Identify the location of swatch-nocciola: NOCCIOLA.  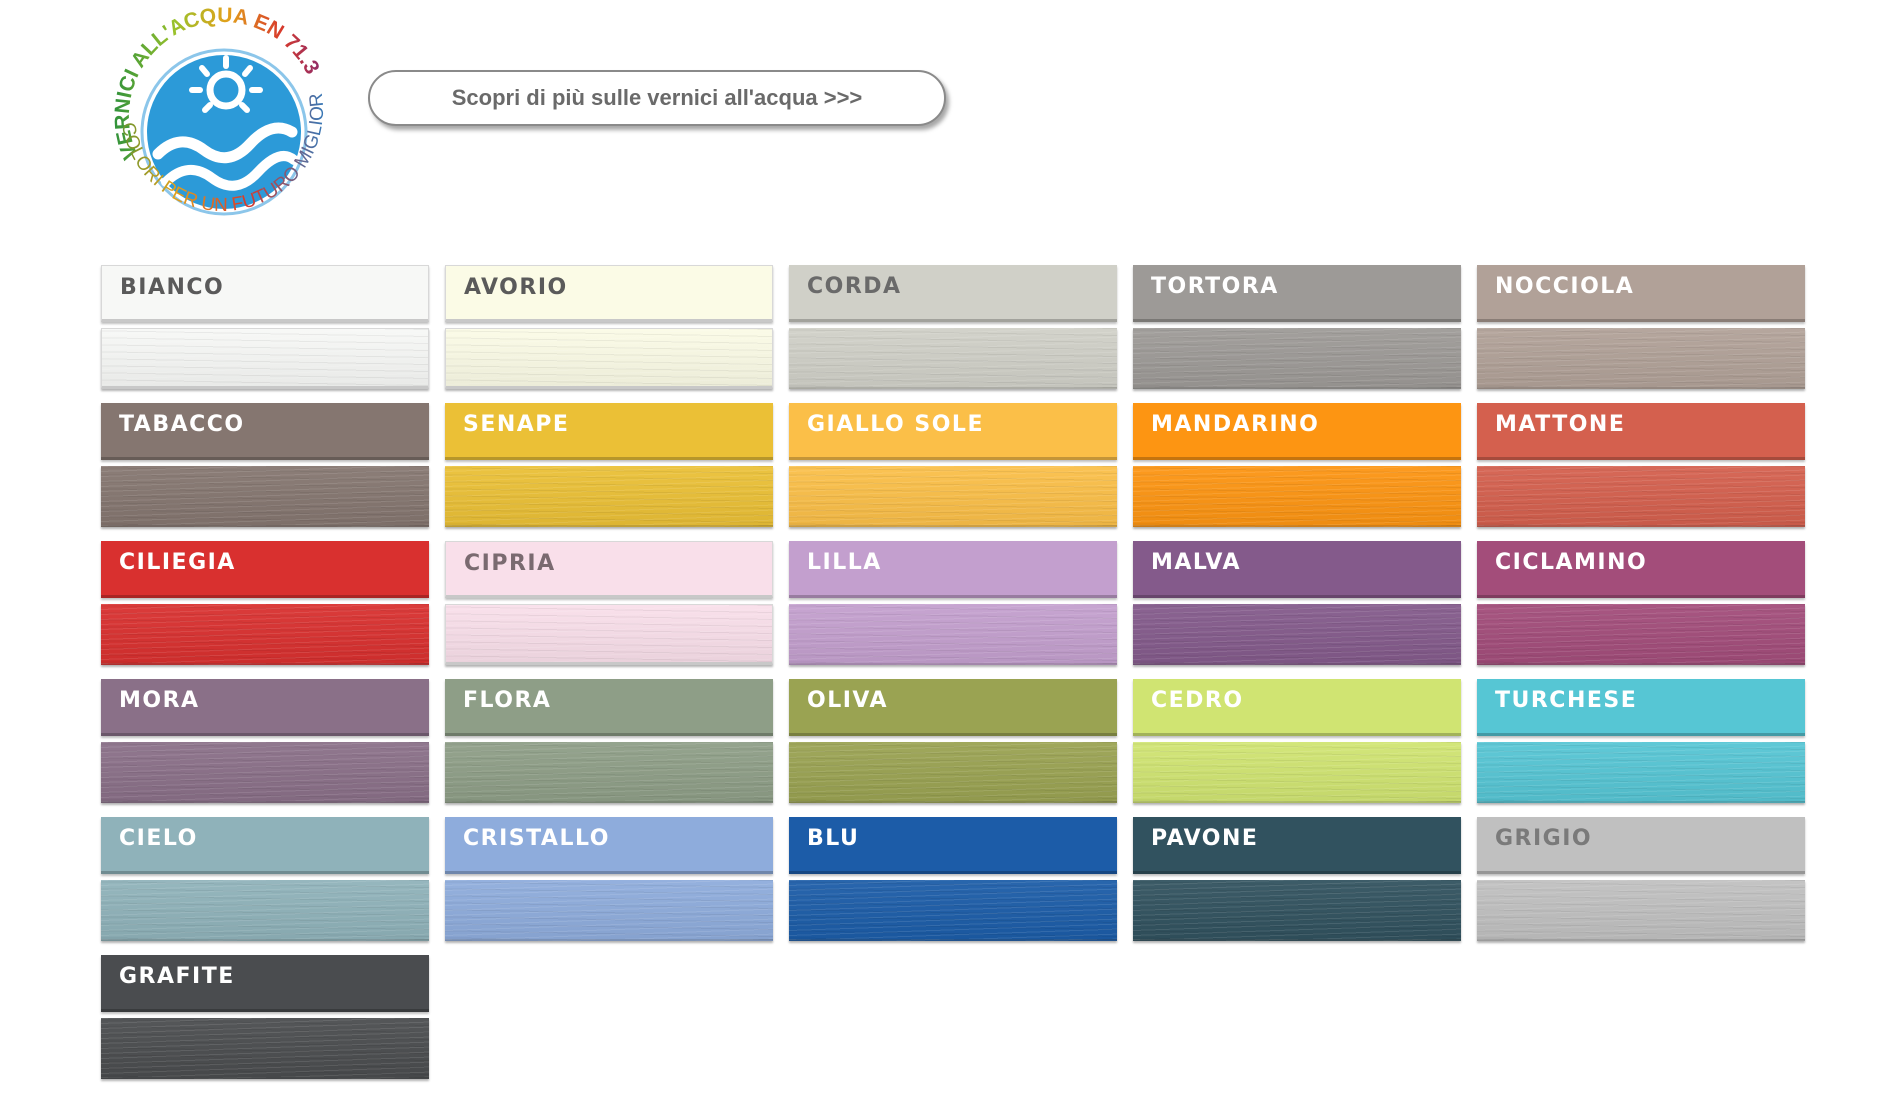
(1641, 327).